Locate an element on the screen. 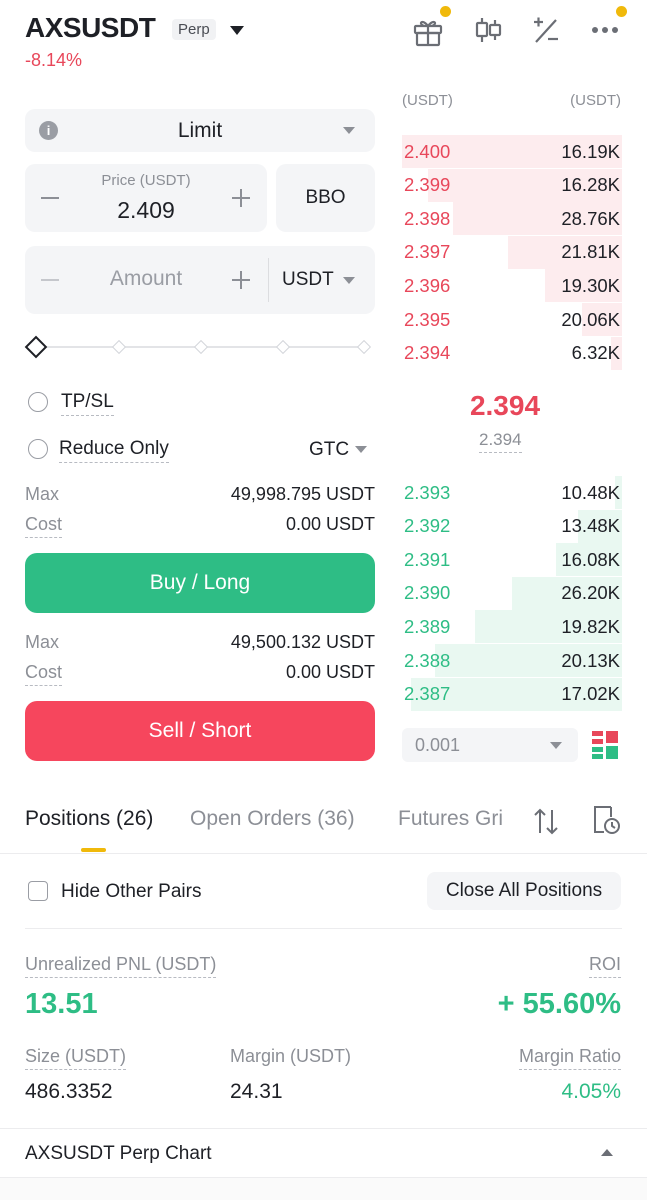 The width and height of the screenshot is (647, 1200). candlestick-icon is located at coordinates (488, 30).